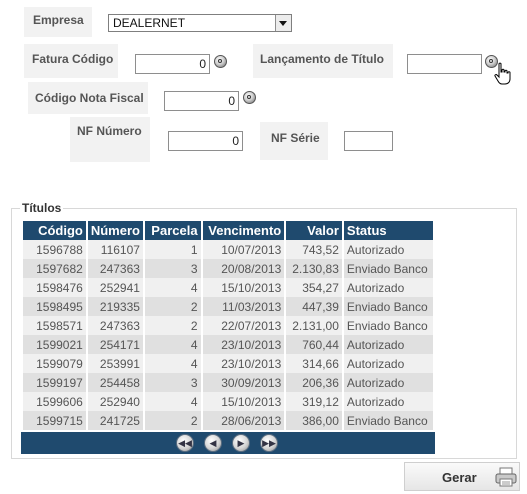  Describe the element at coordinates (115, 306) in the screenshot. I see `cell-numero: 219335` at that location.